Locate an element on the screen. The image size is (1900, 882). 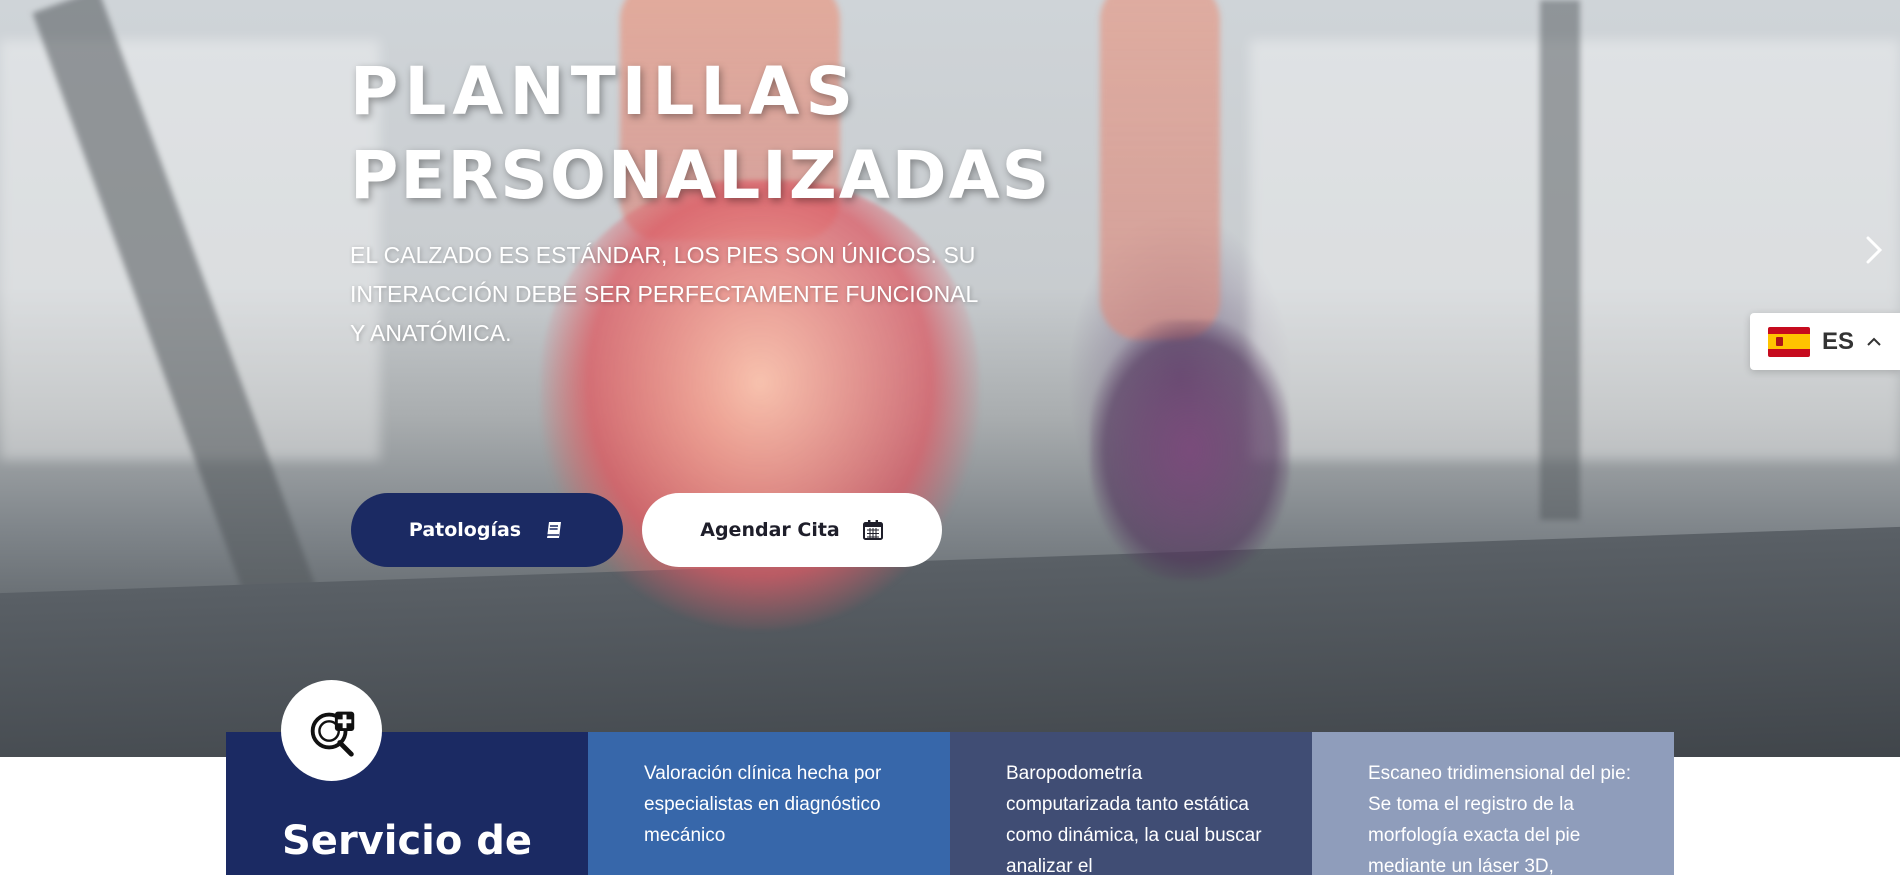
calendar-icon is located at coordinates (873, 530).